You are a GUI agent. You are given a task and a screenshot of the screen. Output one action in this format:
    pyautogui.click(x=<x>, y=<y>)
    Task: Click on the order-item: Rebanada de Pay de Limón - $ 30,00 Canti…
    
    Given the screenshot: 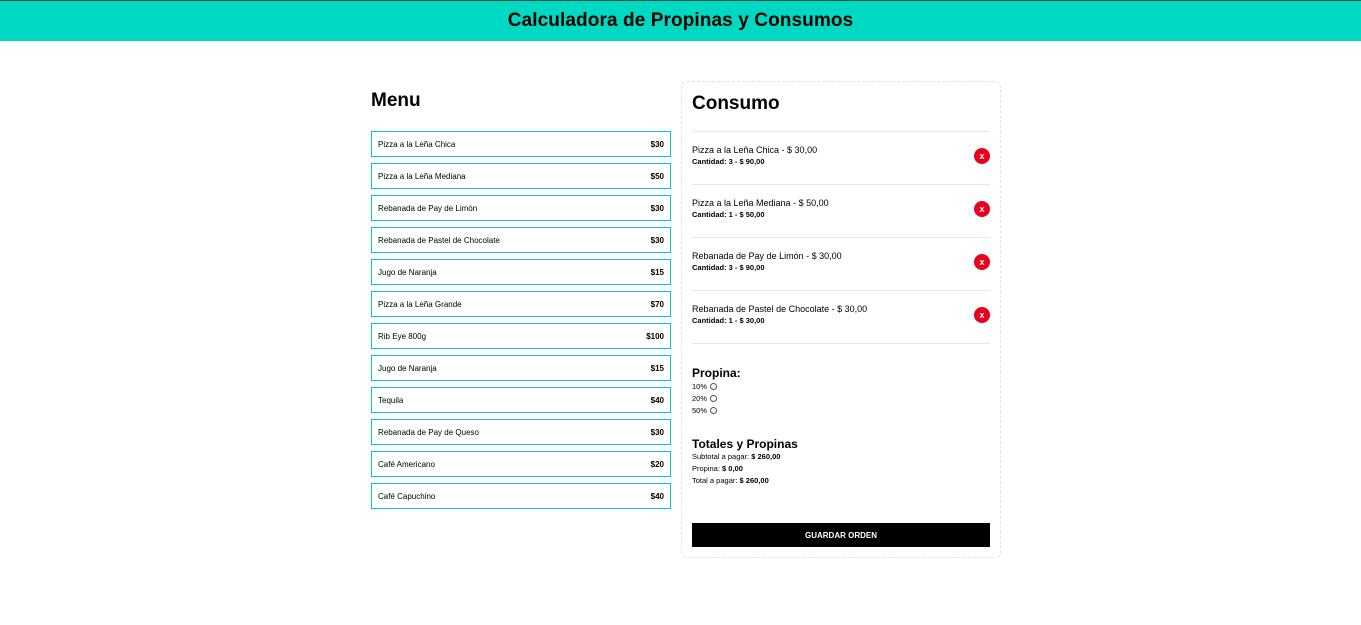 What is the action you would take?
    pyautogui.click(x=841, y=264)
    